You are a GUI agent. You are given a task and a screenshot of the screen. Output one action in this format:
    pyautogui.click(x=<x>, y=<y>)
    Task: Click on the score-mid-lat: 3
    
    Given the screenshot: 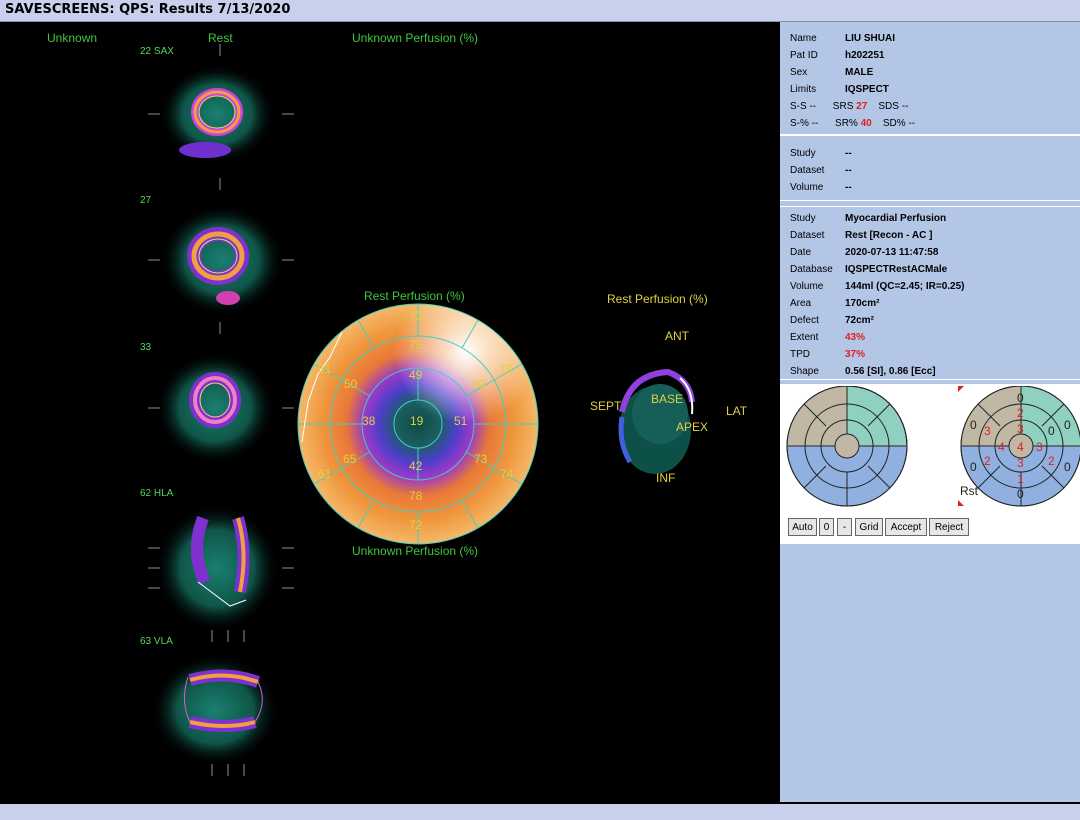 What is the action you would take?
    pyautogui.click(x=1039, y=447)
    